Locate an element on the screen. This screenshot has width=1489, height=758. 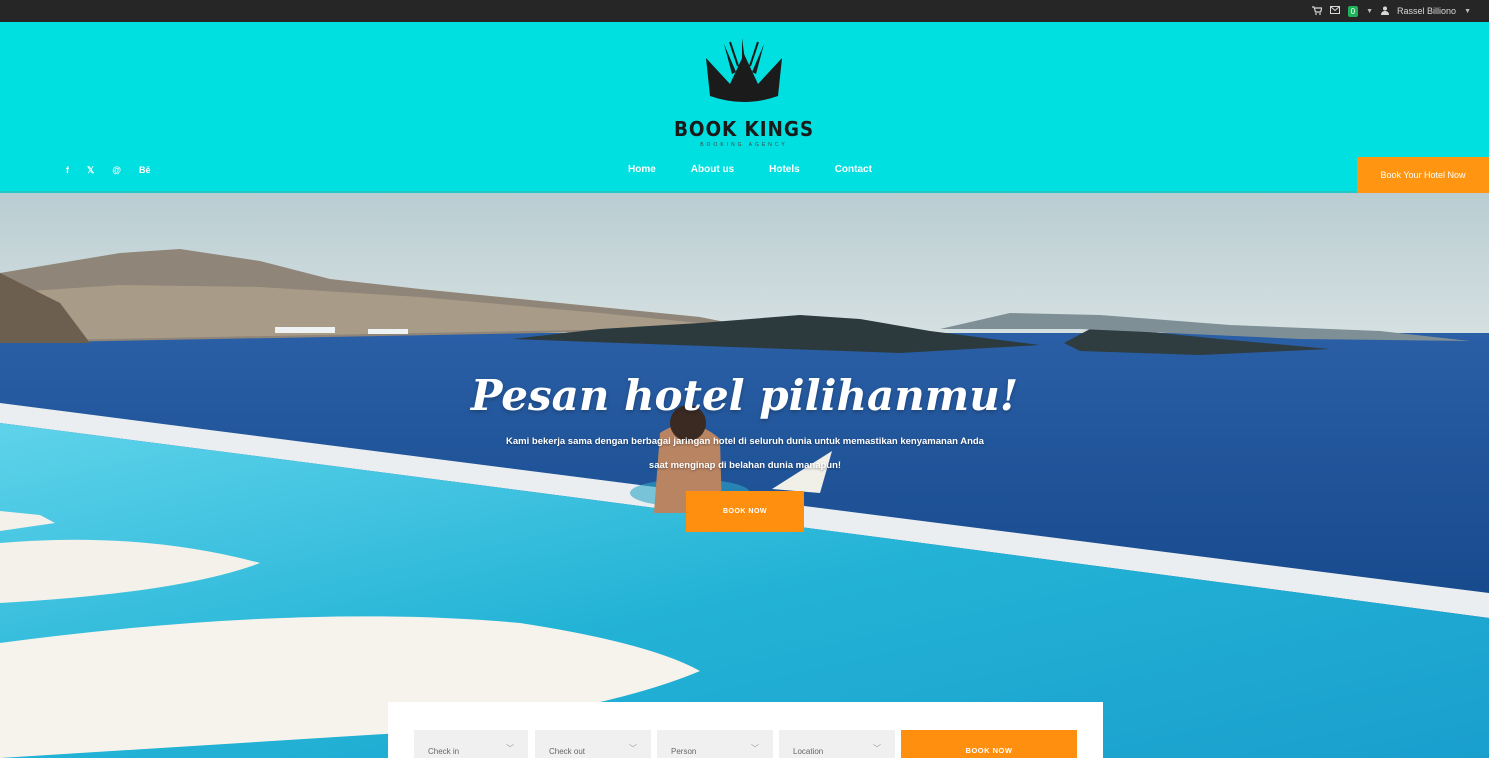
crown-logo-icon is located at coordinates (744, 70).